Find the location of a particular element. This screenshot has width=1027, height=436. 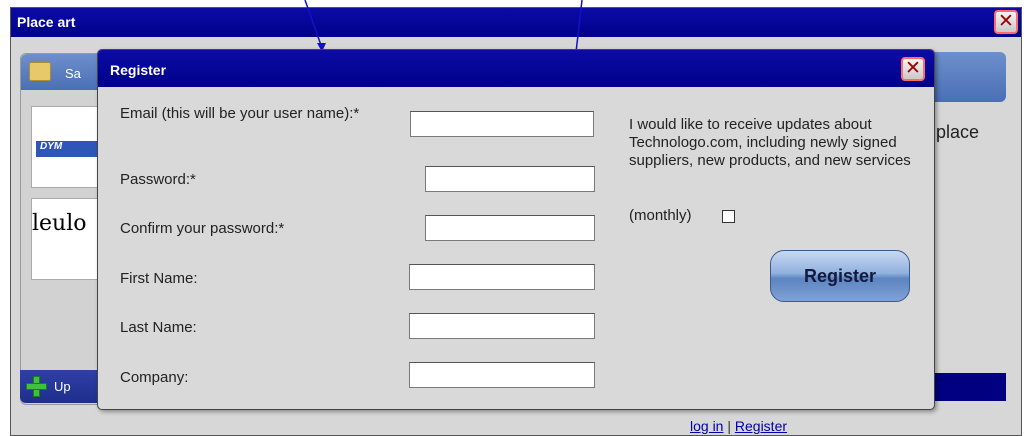

register-dialog-titlebar: Register ✕ is located at coordinates (516, 68).